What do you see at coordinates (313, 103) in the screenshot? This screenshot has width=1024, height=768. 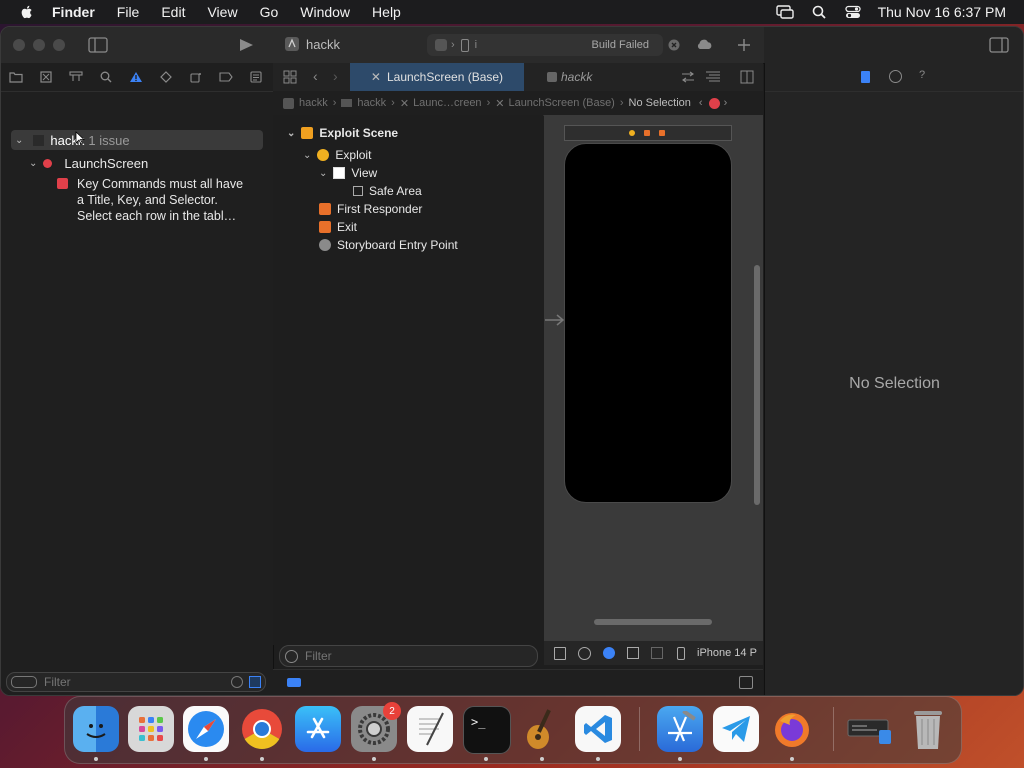 I see `jumpbar-project: hackk` at bounding box center [313, 103].